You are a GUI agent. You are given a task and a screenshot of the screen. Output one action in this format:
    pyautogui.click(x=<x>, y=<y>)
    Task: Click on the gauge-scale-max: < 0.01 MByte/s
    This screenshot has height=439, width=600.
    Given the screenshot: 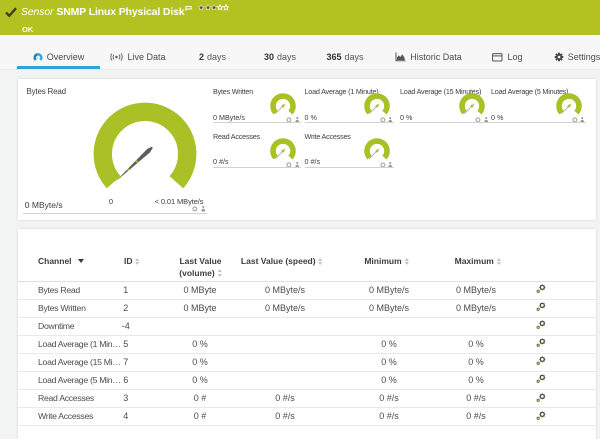 What is the action you would take?
    pyautogui.click(x=179, y=201)
    